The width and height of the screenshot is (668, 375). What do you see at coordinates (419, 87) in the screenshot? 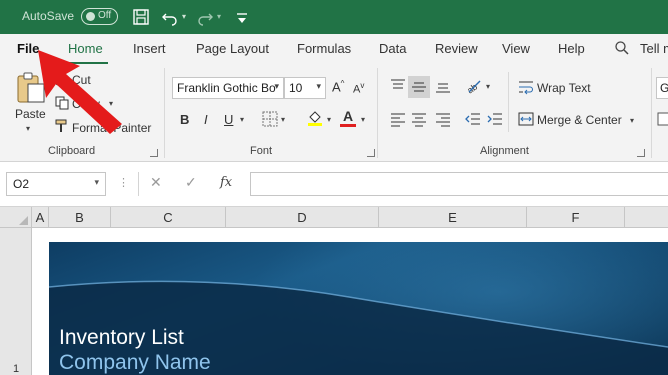
I see `middle-align-icon` at bounding box center [419, 87].